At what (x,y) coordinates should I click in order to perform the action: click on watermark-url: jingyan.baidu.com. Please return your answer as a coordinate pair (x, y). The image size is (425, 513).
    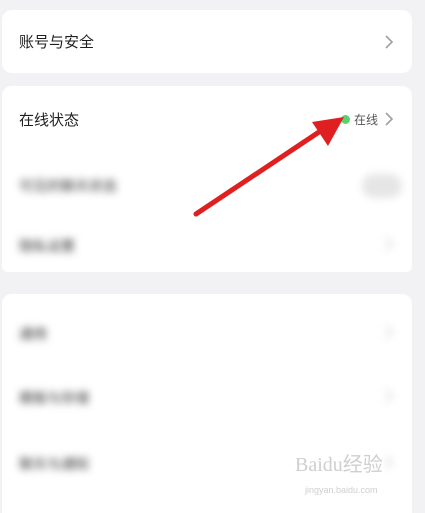
    Looking at the image, I should click on (341, 490).